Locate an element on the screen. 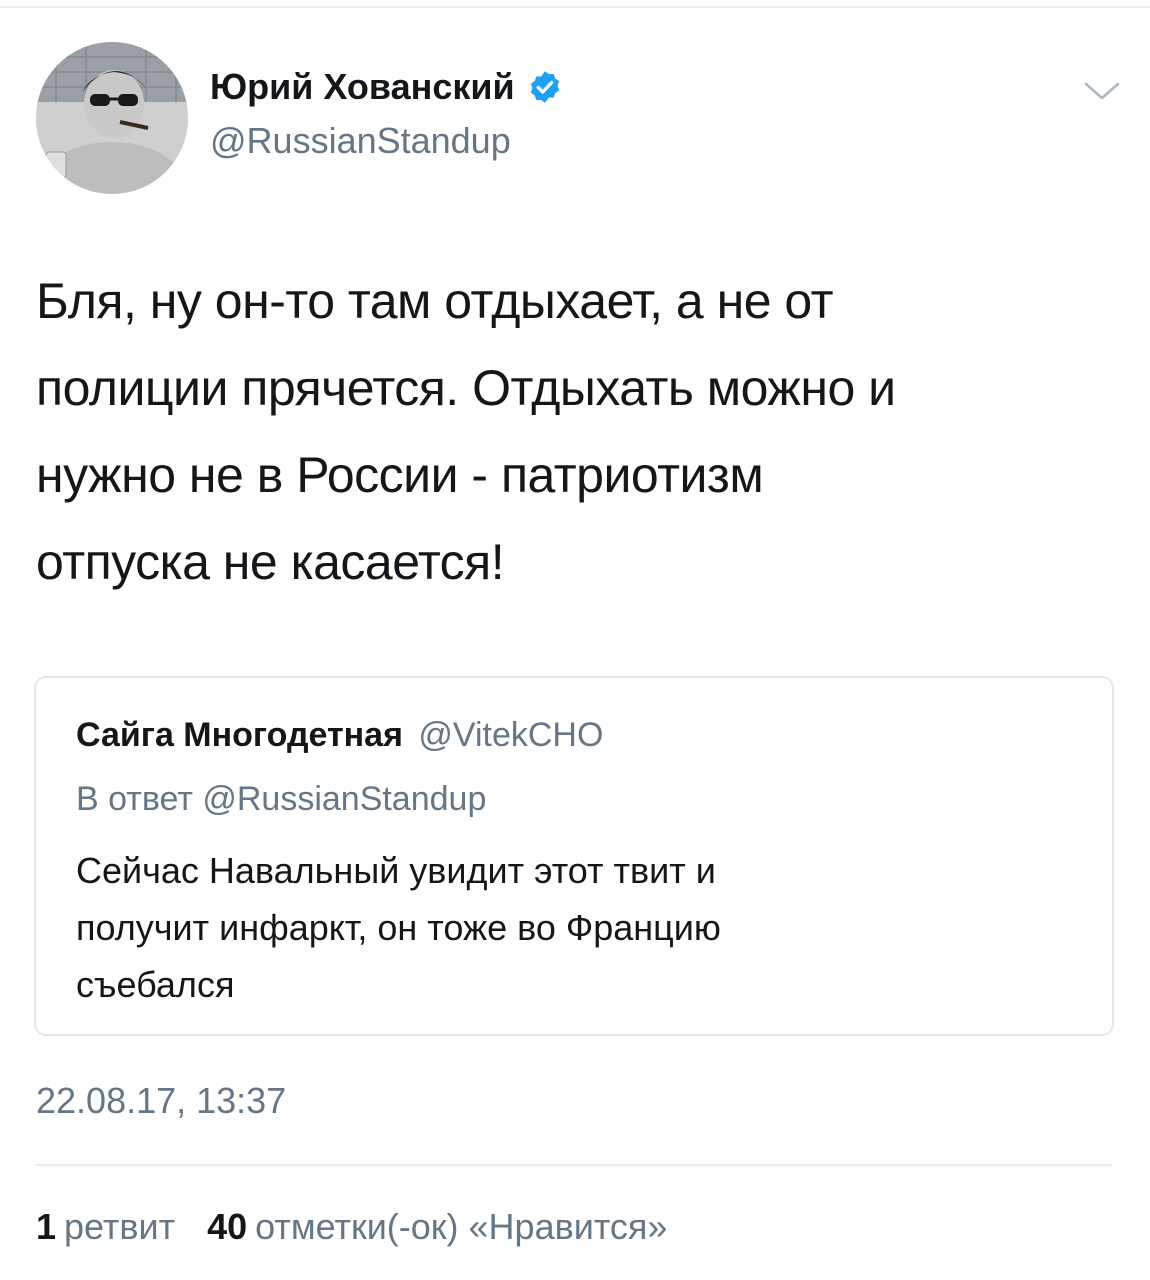 The image size is (1150, 1280). quoted-text-line: получит инфаркт, он тоже во Францию is located at coordinates (398, 927).